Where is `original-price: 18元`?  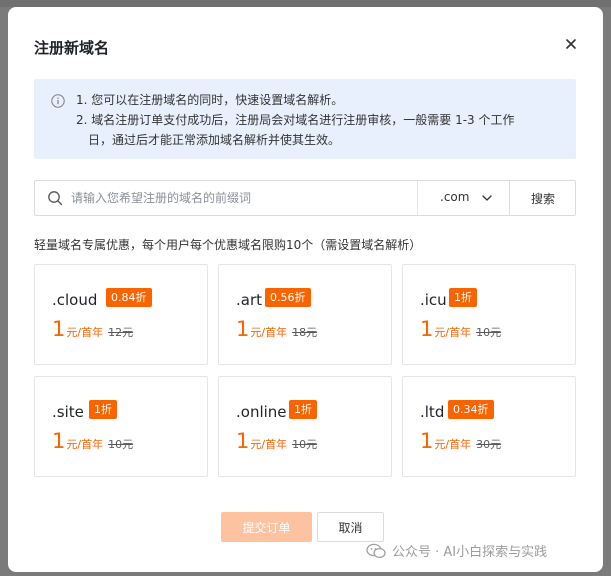
original-price: 18元 is located at coordinates (305, 332).